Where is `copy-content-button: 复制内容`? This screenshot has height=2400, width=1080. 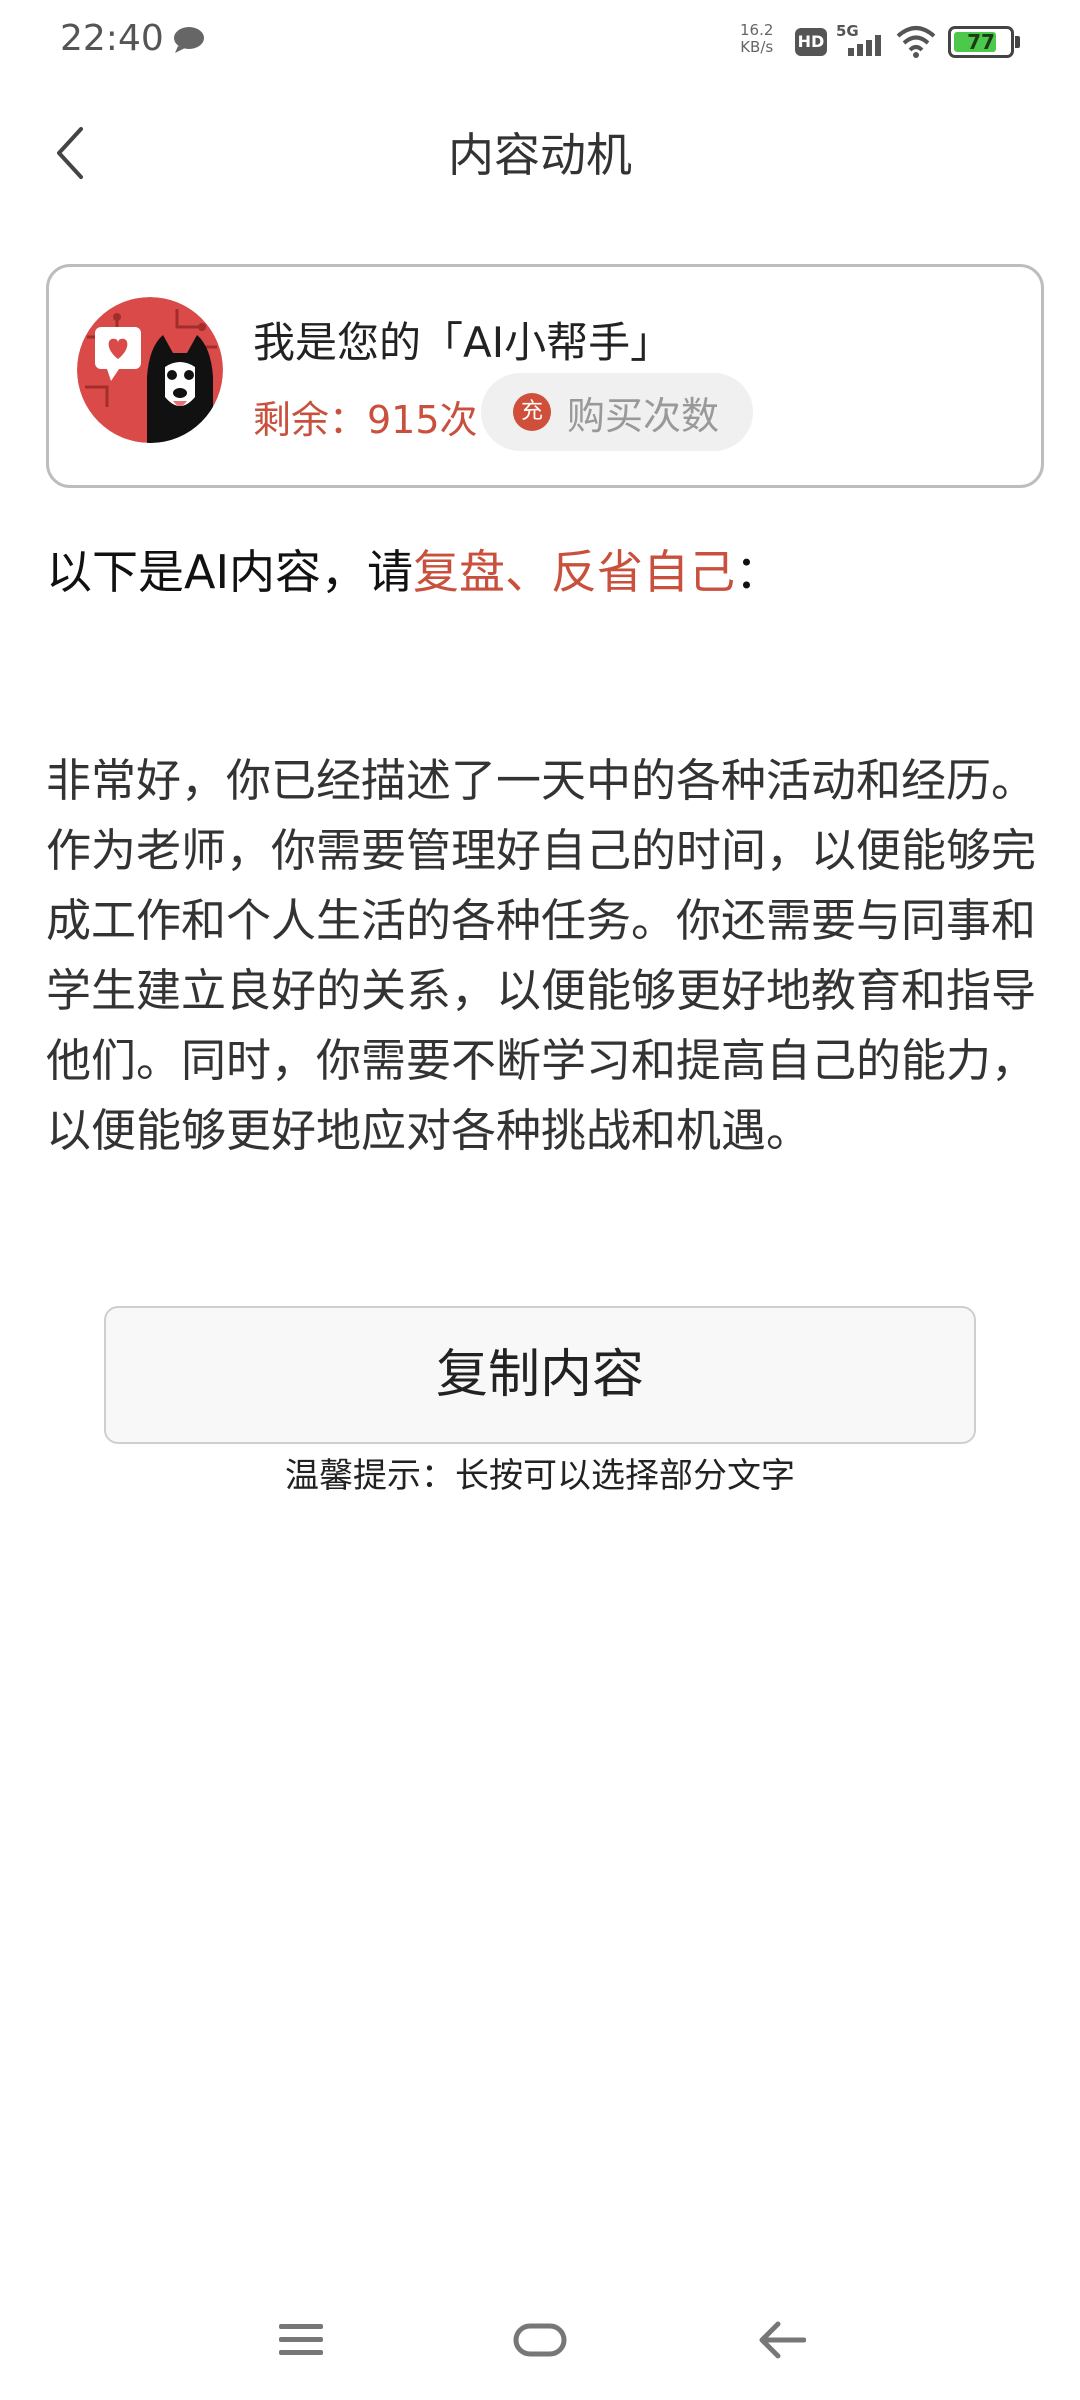 copy-content-button: 复制内容 is located at coordinates (540, 1375).